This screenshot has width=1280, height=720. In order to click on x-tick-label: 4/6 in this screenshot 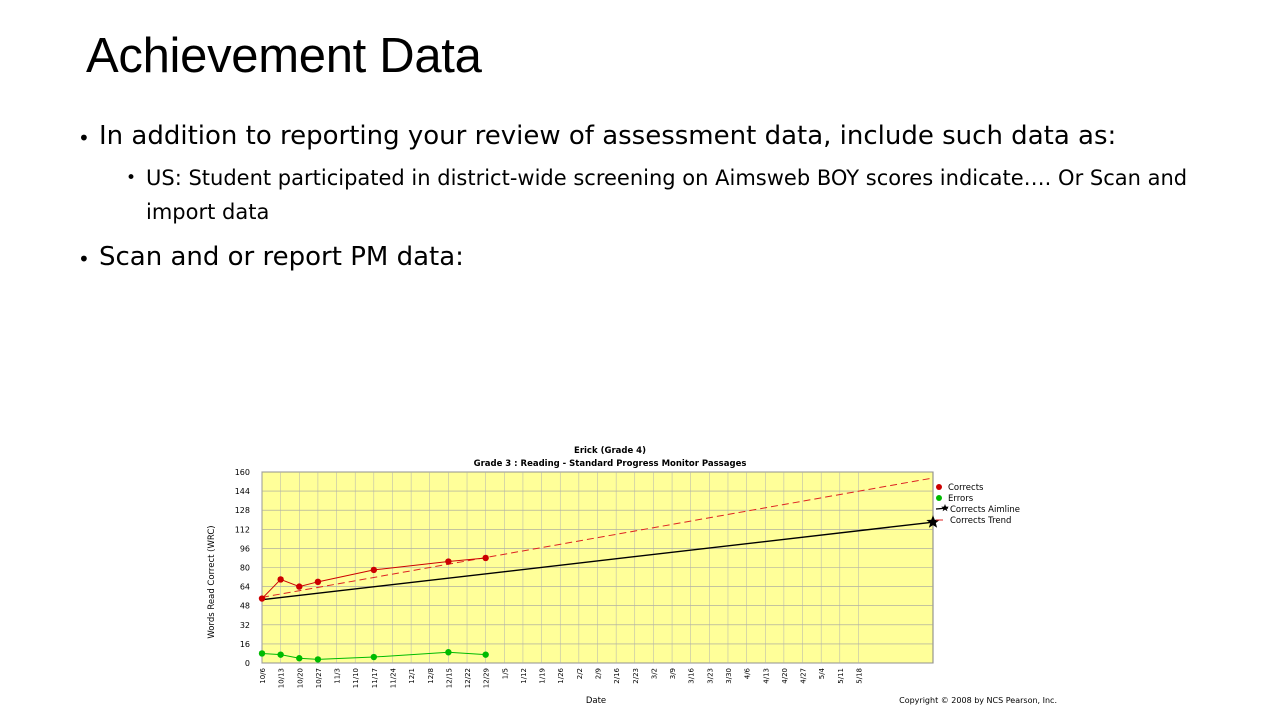, I will do `click(748, 673)`.